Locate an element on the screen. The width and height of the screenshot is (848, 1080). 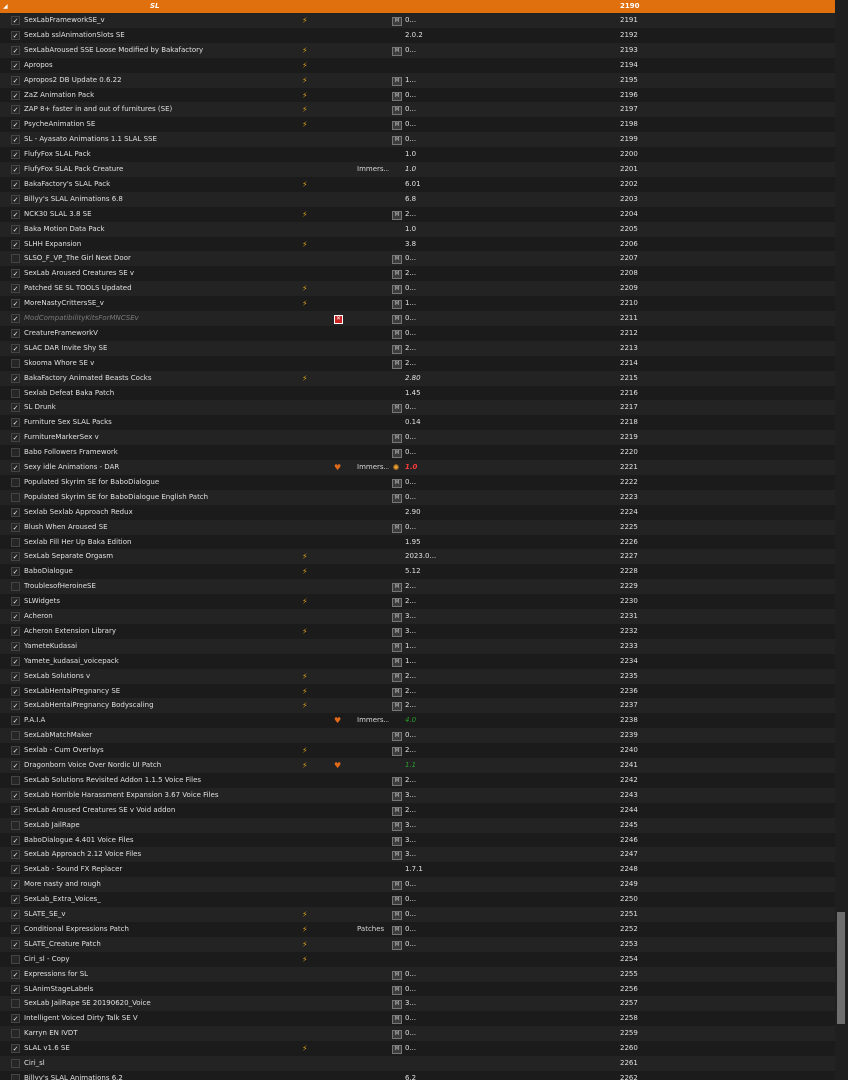
mod-row: ✓ SLHH Expansion ⚡ 3.8 2206 is located at coordinates (417, 244).